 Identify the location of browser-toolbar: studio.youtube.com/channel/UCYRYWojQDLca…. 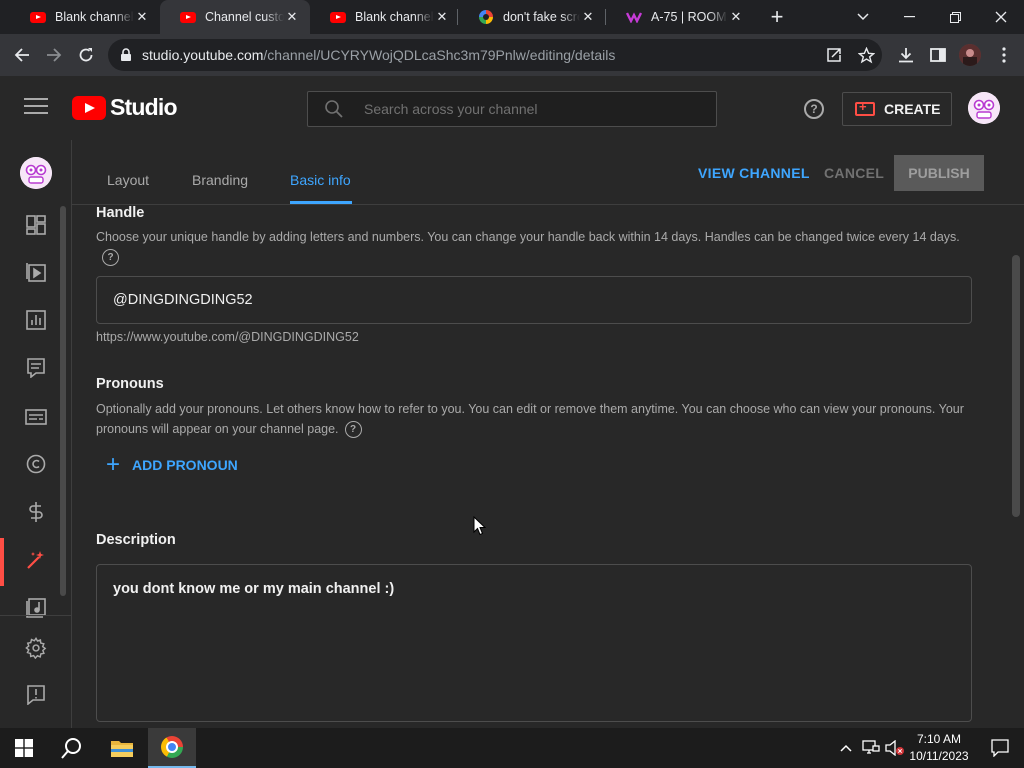
(512, 55).